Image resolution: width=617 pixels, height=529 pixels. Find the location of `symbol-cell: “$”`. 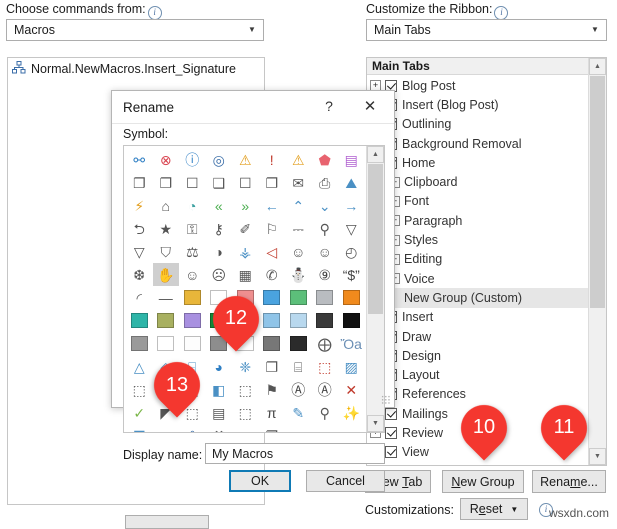

symbol-cell: “$” is located at coordinates (351, 274).